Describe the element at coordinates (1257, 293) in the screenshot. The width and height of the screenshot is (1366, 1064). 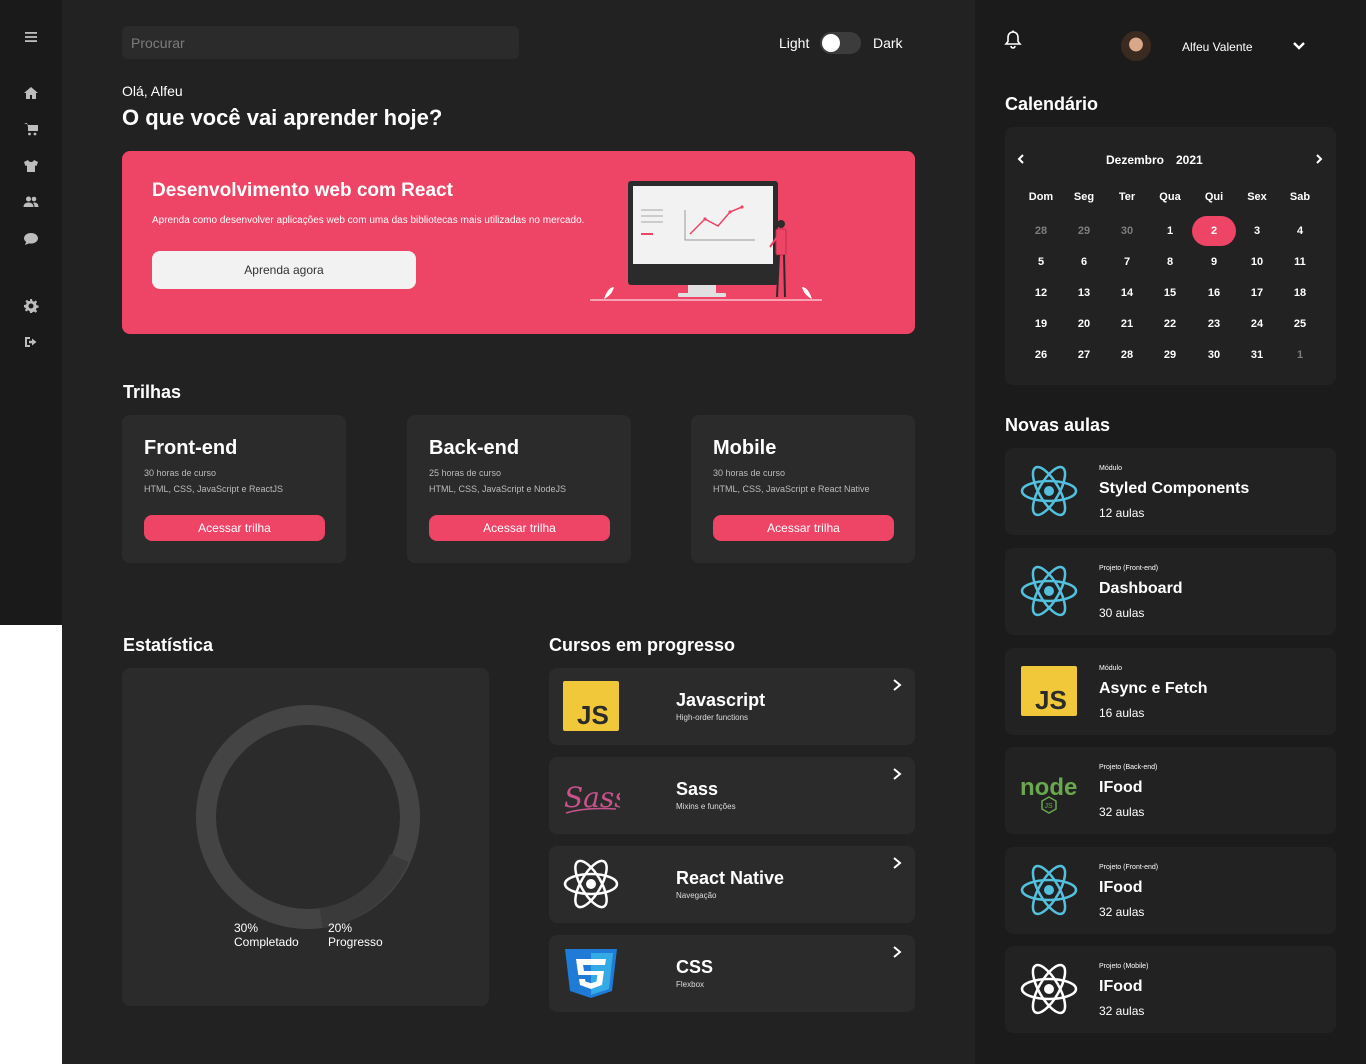
I see `calendar-day: 17` at that location.